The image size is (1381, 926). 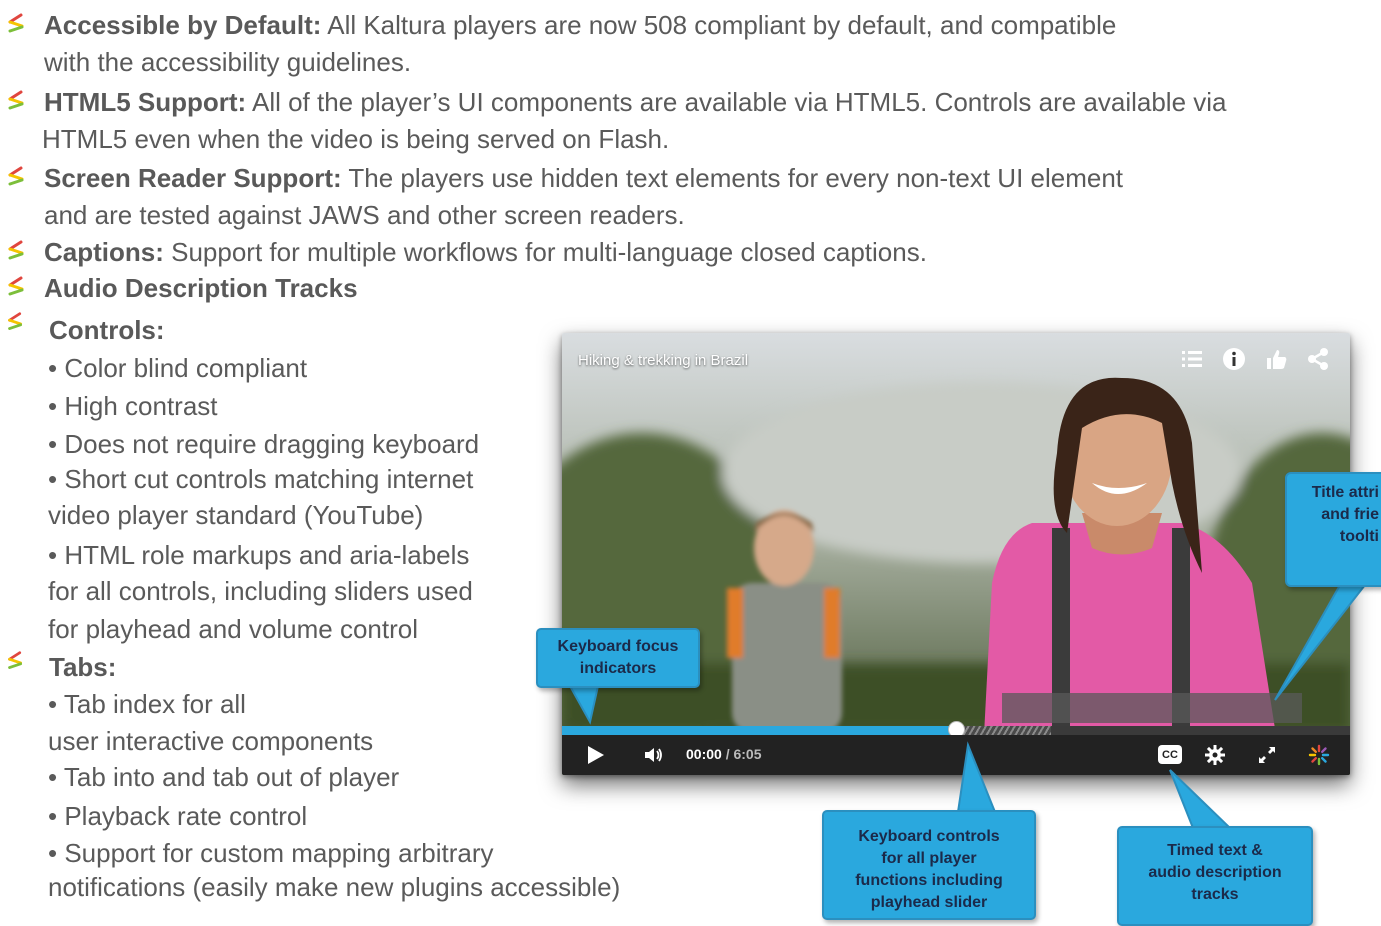 What do you see at coordinates (1345, 492) in the screenshot?
I see `callout-line: Title attri` at bounding box center [1345, 492].